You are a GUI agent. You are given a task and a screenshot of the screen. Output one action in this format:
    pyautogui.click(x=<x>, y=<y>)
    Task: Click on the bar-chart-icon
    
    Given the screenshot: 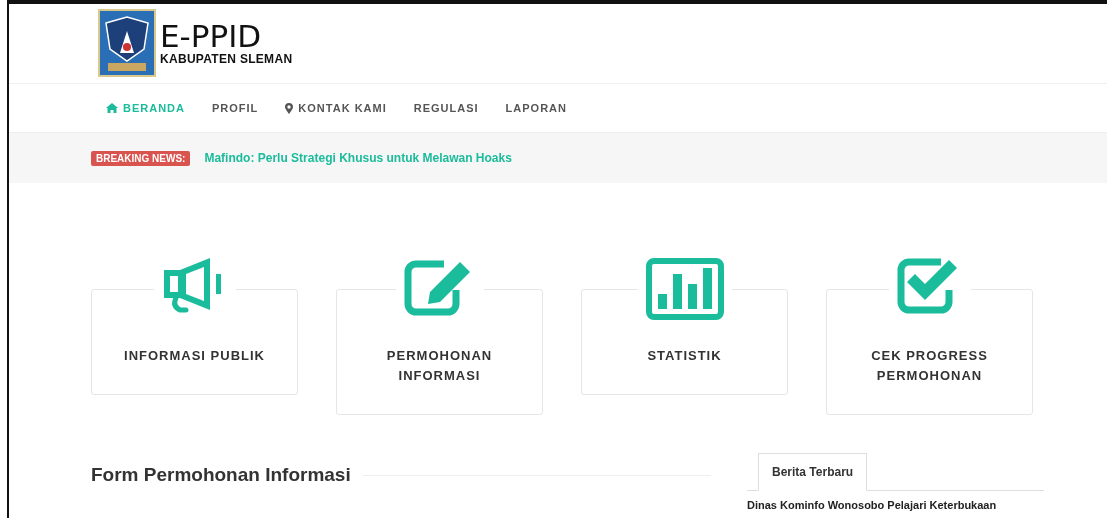 What is the action you would take?
    pyautogui.click(x=684, y=289)
    